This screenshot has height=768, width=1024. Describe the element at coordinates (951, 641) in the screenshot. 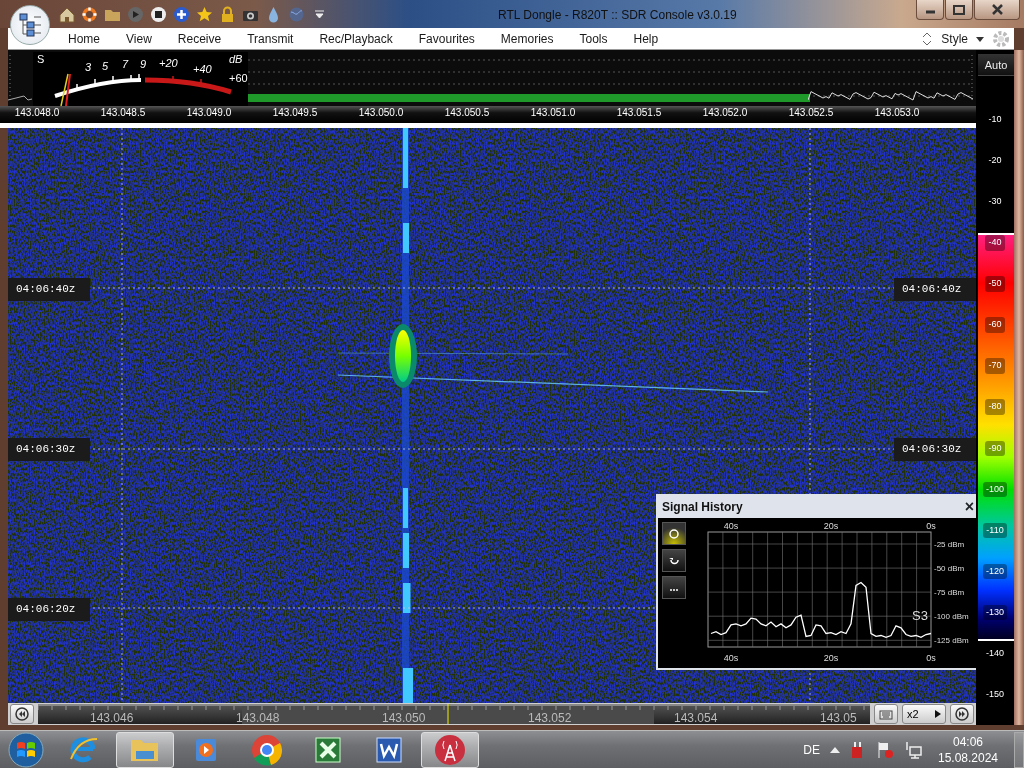

I see `axis-label: -125 dBm` at that location.